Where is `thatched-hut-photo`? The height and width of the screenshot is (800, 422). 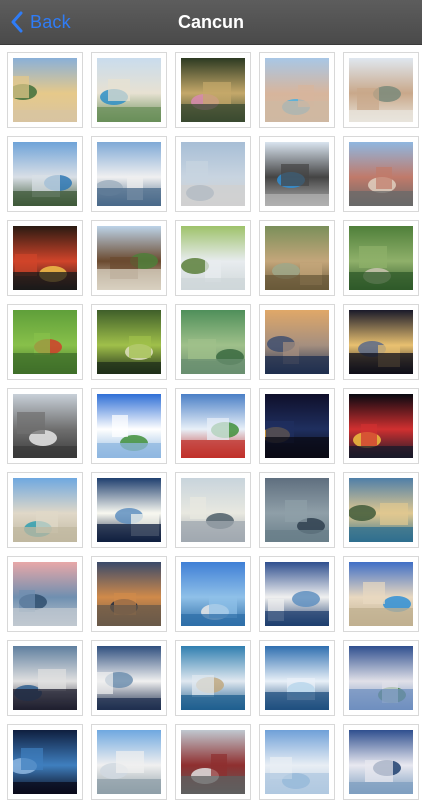
thatched-hut-photo is located at coordinates (129, 258).